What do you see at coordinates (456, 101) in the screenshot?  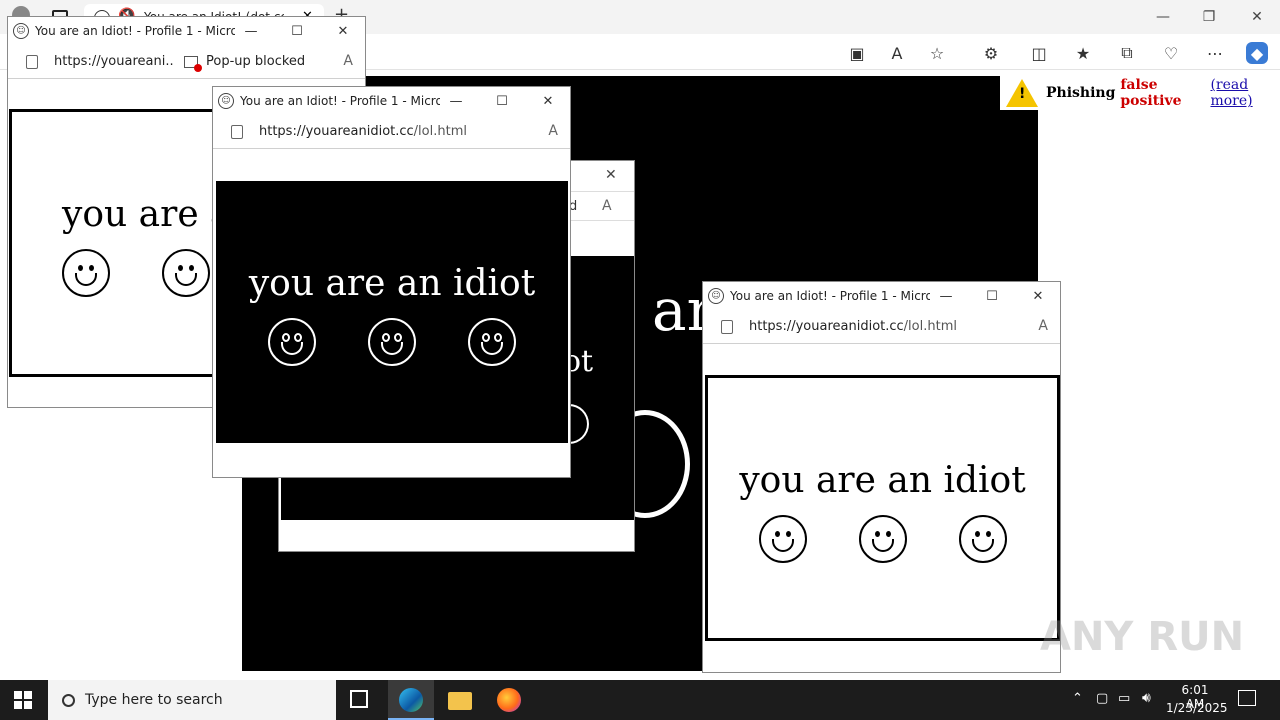 I see `popup-2-minimize-icon: —` at bounding box center [456, 101].